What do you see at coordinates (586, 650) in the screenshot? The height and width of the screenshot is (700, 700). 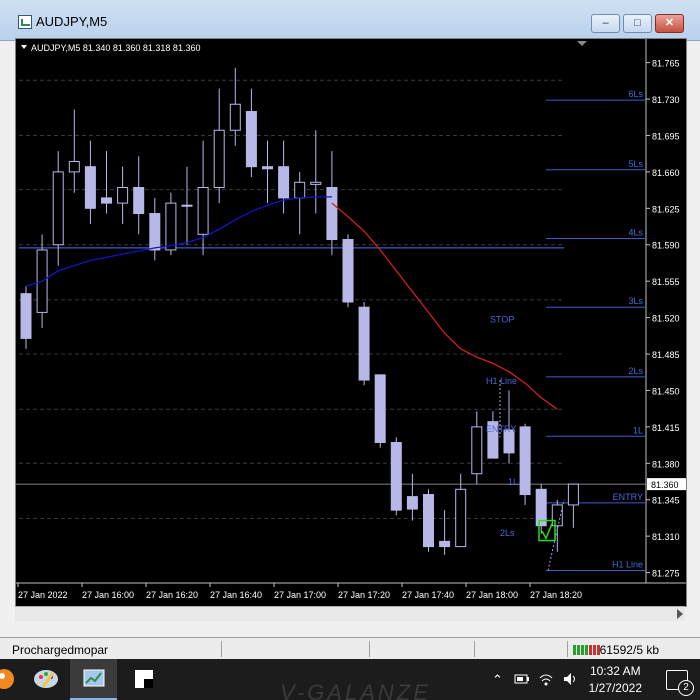 I see `connection-bars-icon` at bounding box center [586, 650].